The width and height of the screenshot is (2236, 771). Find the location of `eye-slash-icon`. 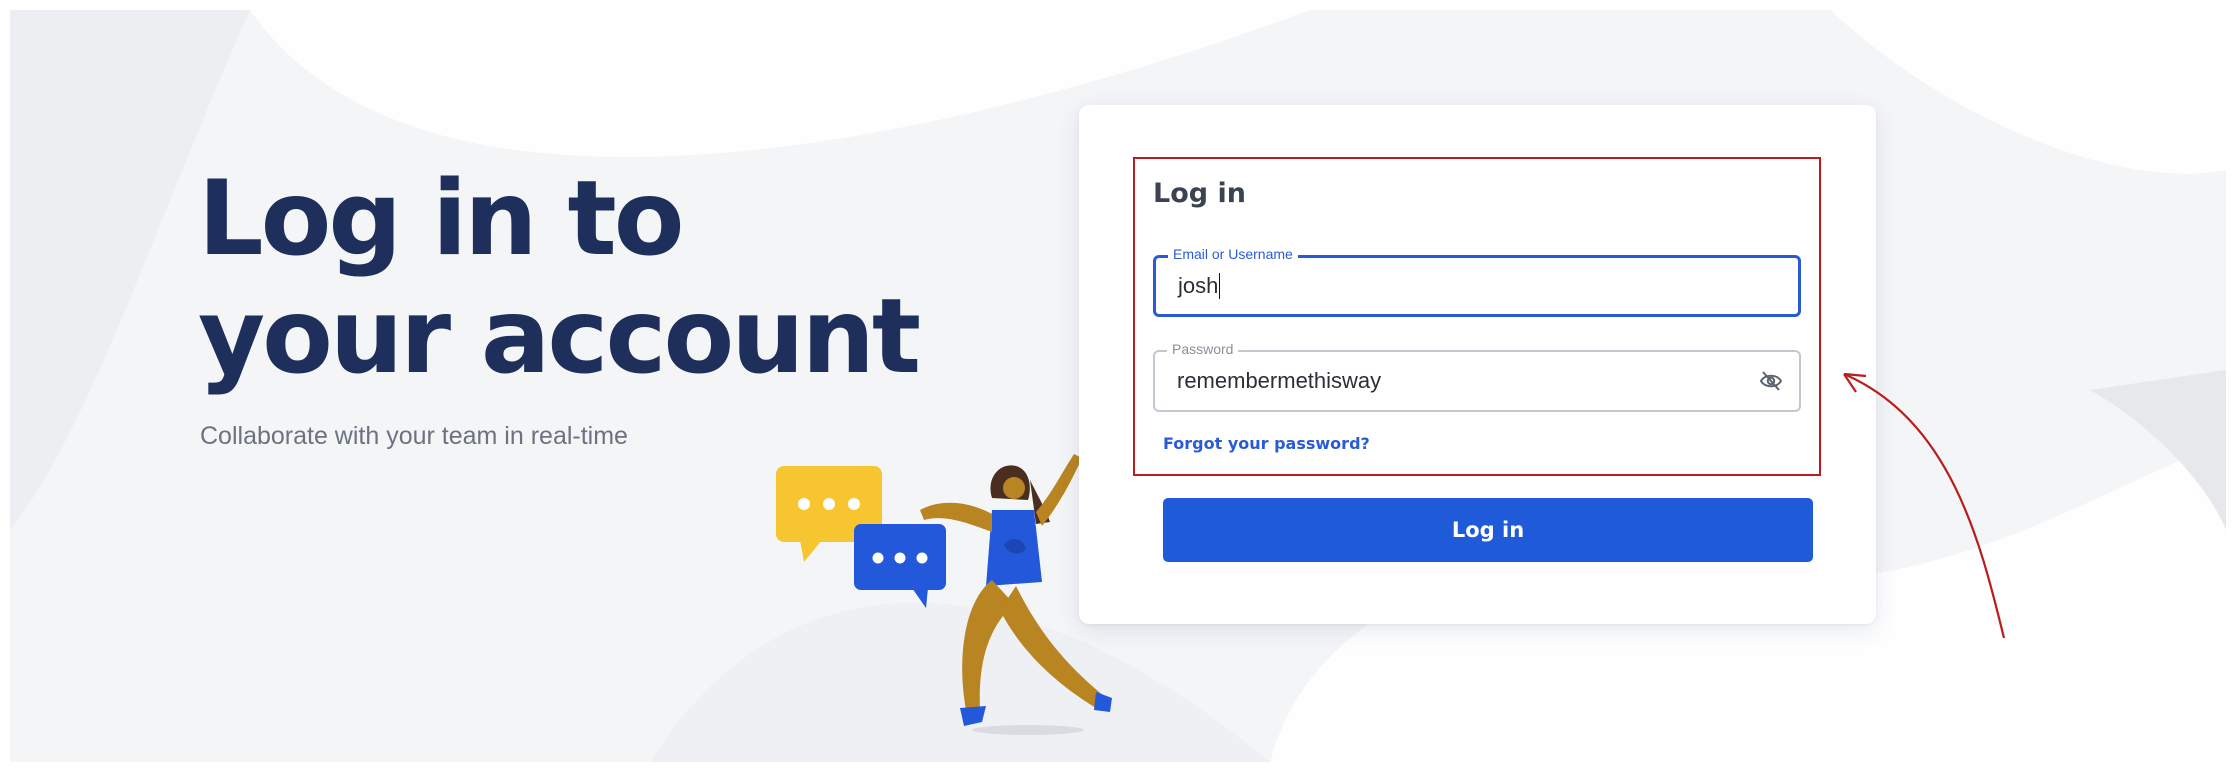

eye-slash-icon is located at coordinates (1771, 381).